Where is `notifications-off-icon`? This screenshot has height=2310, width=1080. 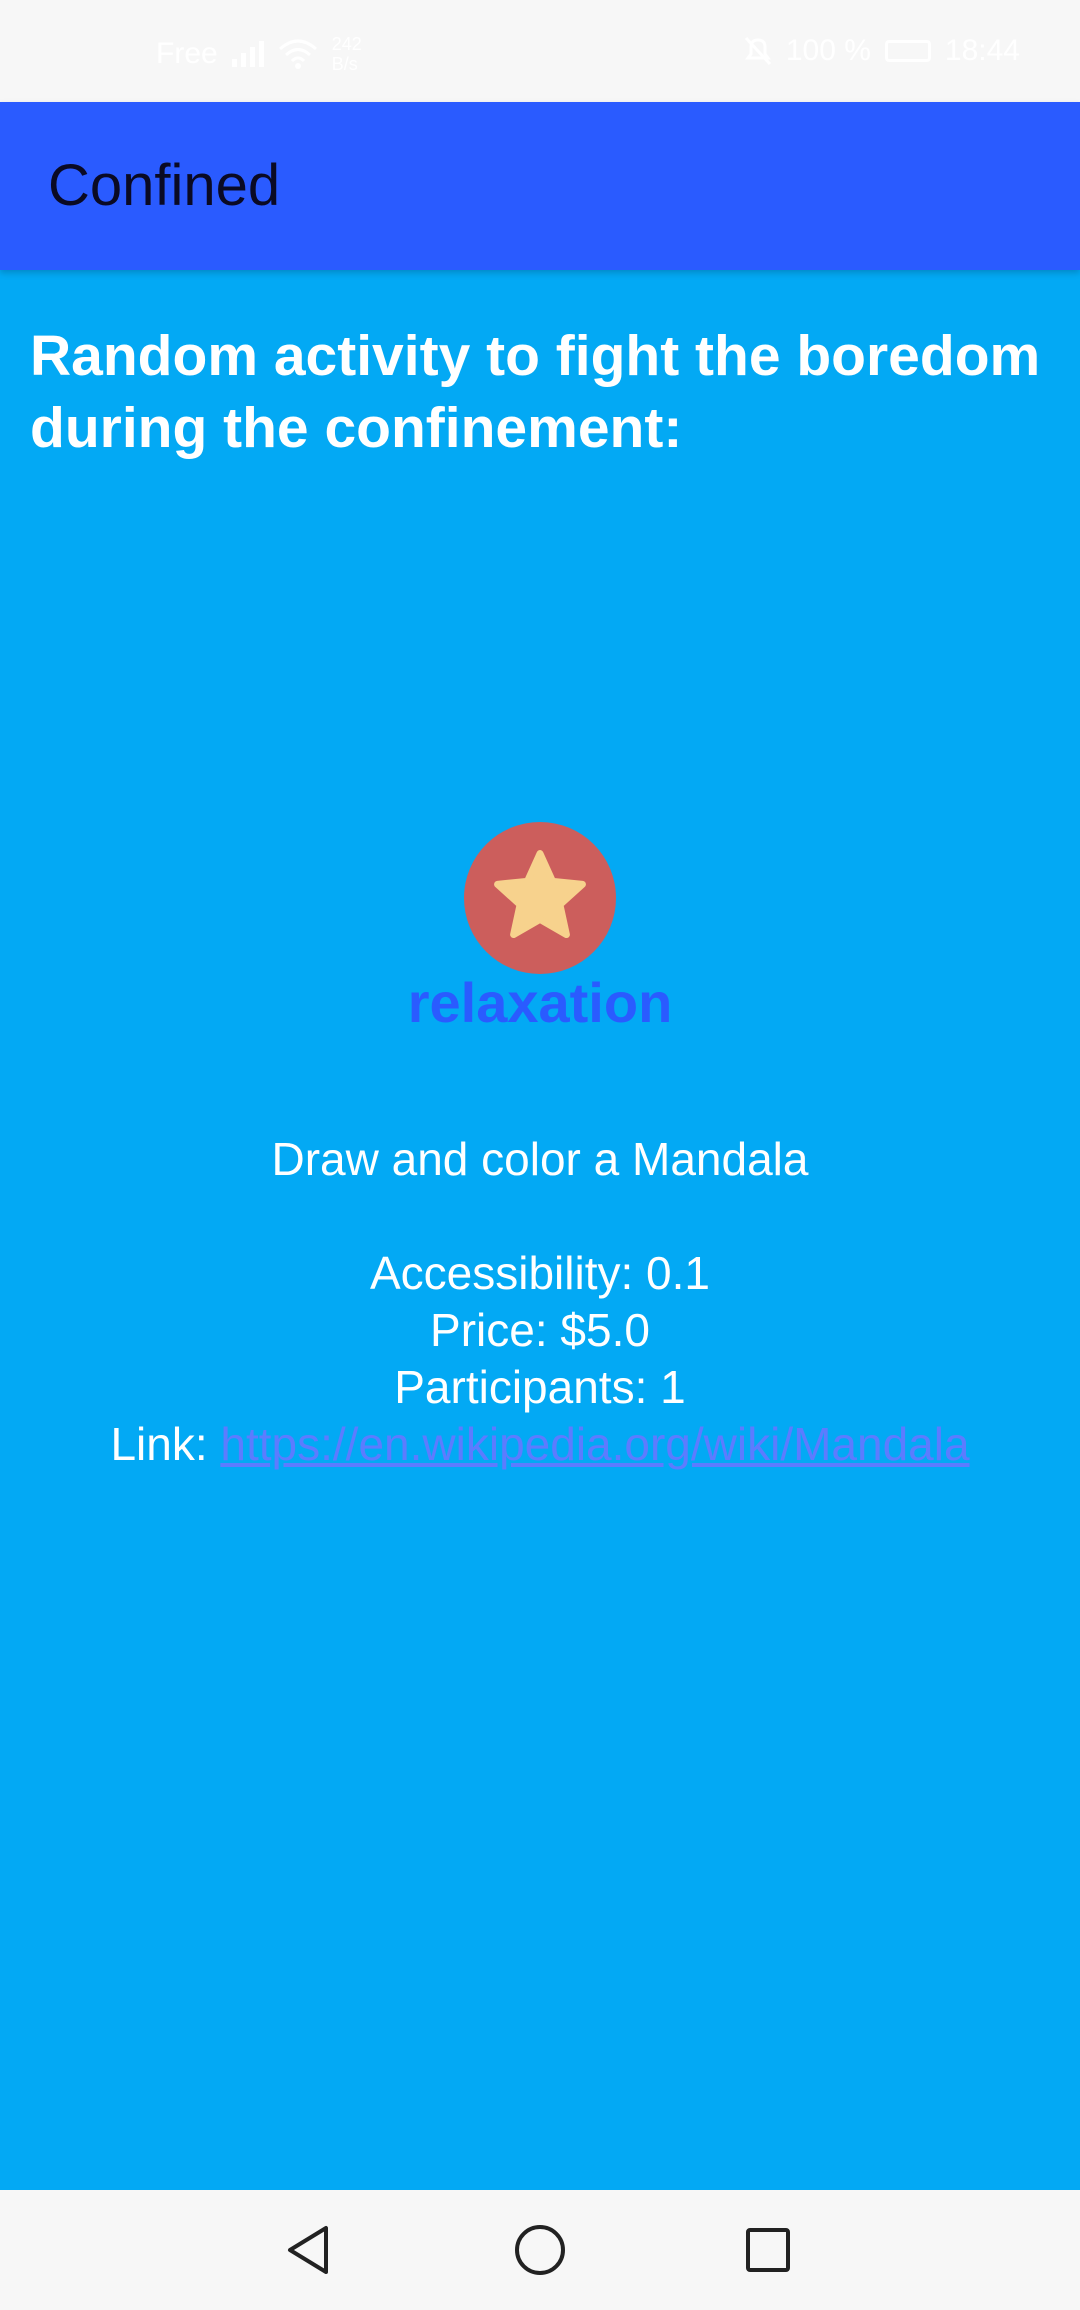
notifications-off-icon is located at coordinates (757, 51).